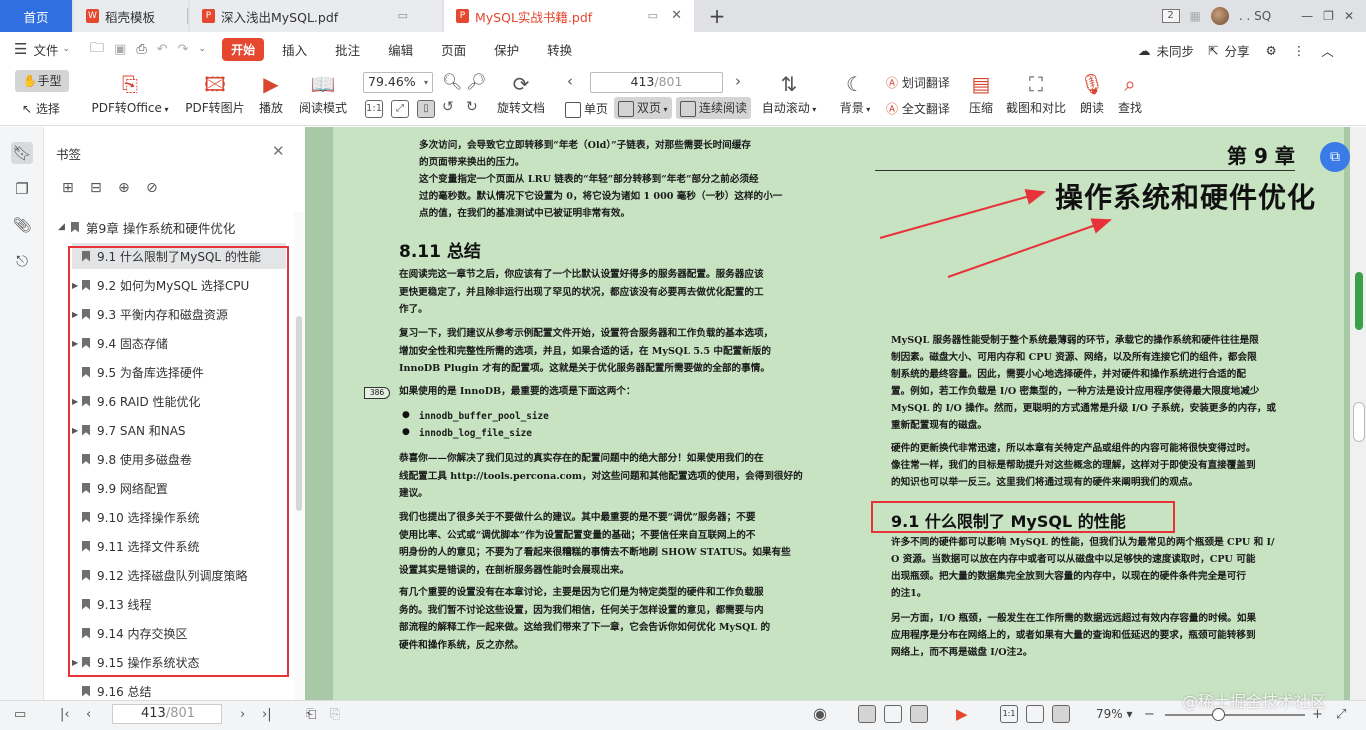 The image size is (1366, 730). What do you see at coordinates (68, 188) in the screenshot?
I see `expand-all-icon: ⊞` at bounding box center [68, 188].